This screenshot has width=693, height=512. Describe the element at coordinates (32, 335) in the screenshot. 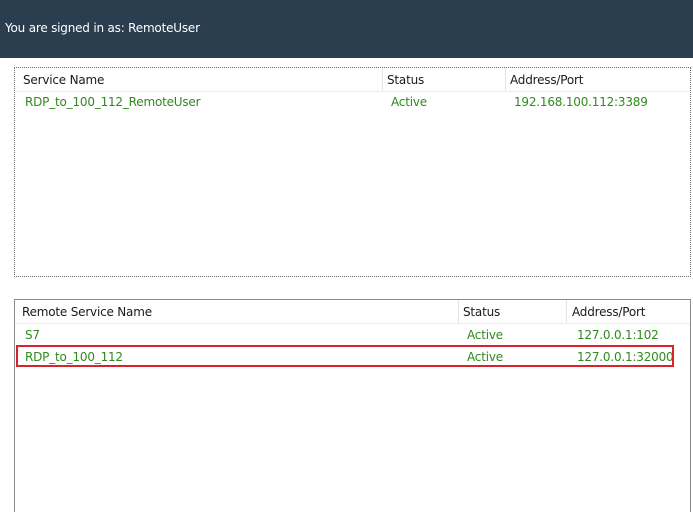

I see `remote-service-name-cell: S7` at that location.